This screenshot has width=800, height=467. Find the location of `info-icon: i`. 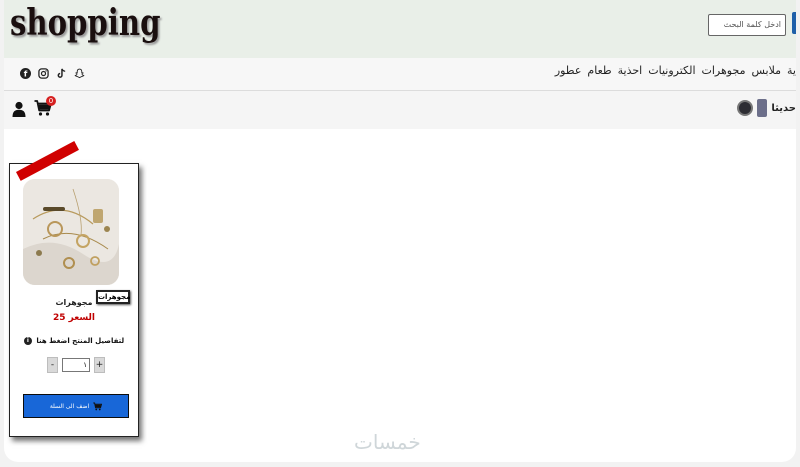

info-icon: i is located at coordinates (27, 341).